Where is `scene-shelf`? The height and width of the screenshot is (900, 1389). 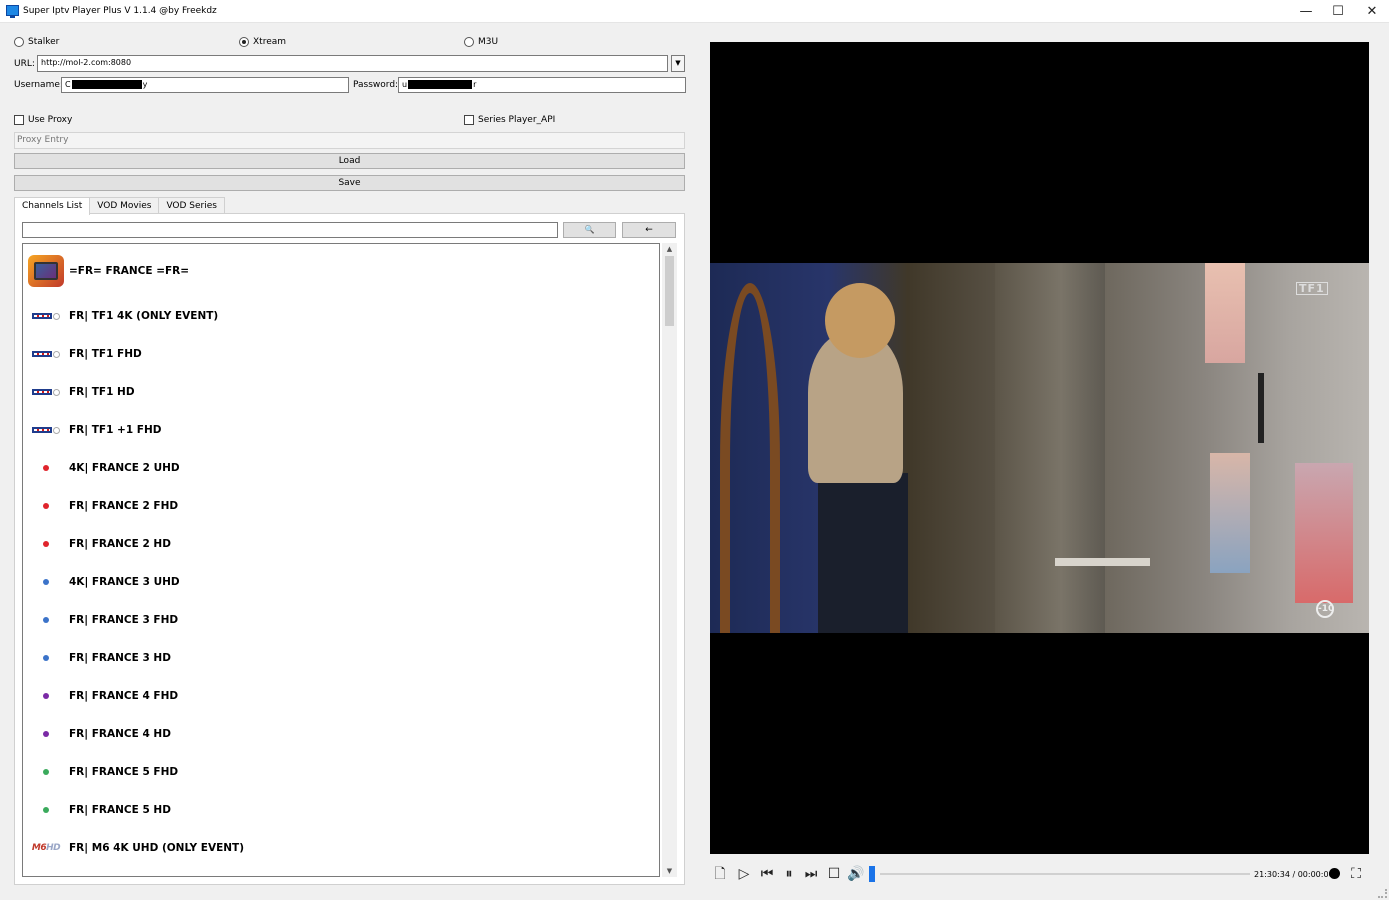
scene-shelf is located at coordinates (1102, 562).